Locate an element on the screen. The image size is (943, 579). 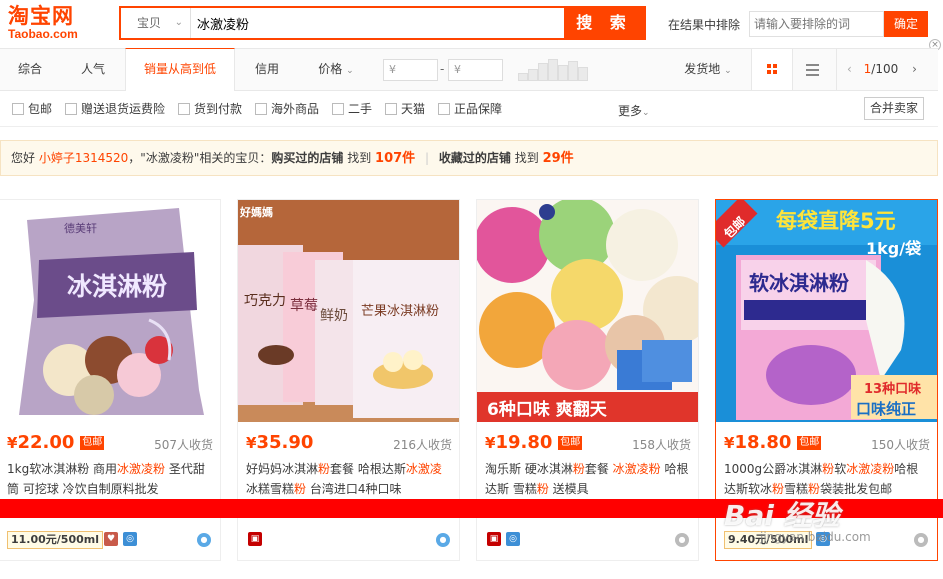
promo-banner: 每袋直降5元 is located at coordinates (836, 221).